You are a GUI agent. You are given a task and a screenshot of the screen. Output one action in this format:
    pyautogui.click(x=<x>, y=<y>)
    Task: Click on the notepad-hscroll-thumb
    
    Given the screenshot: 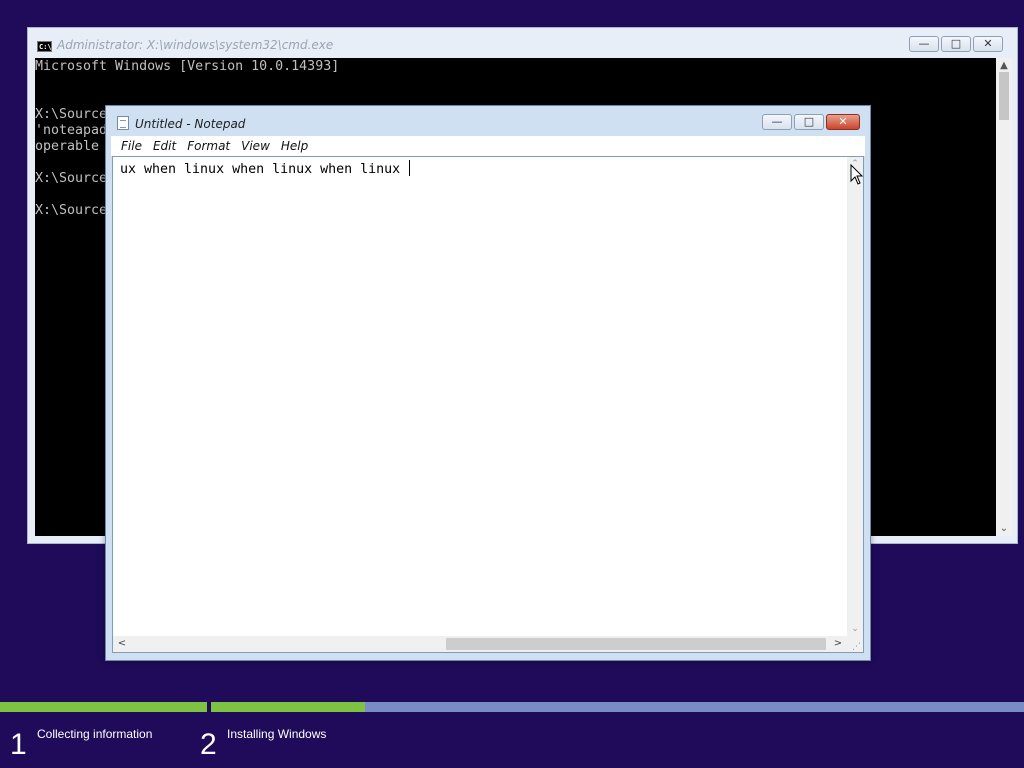 What is the action you would take?
    pyautogui.click(x=636, y=644)
    